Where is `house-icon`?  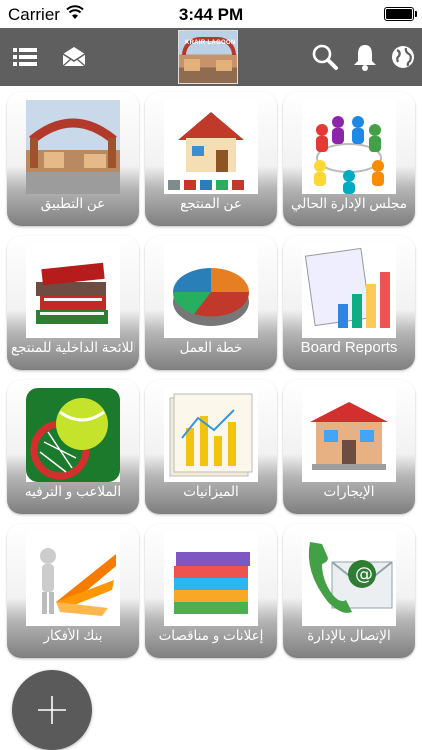 house-icon is located at coordinates (211, 147).